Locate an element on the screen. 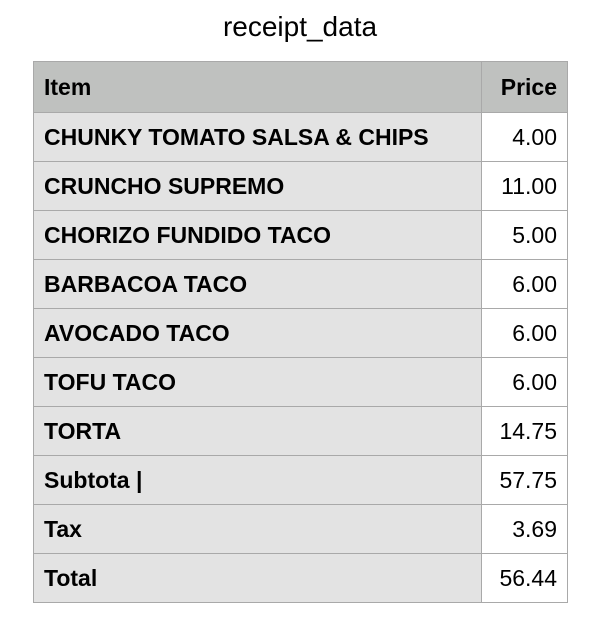  table-row: CHORIZO FUNDIDO TACO 5.00 is located at coordinates (300, 235).